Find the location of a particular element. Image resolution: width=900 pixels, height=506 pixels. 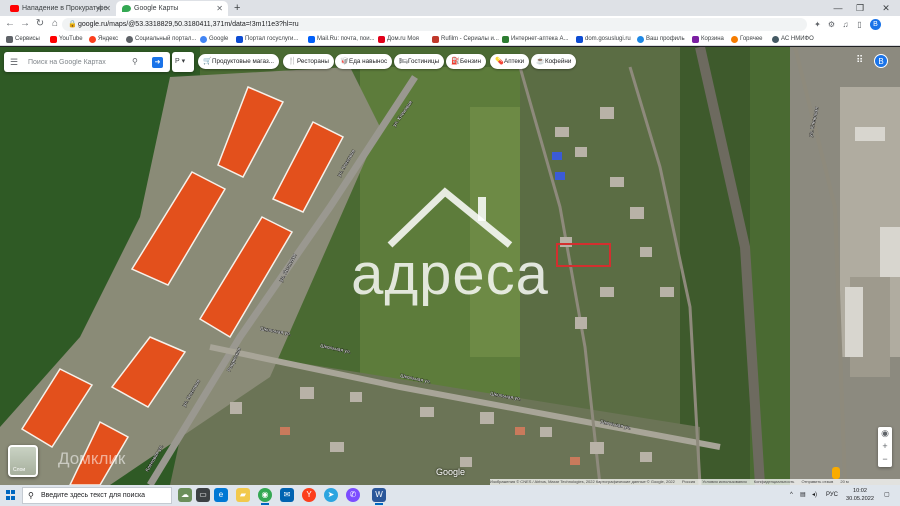

bookmark-google: Google is located at coordinates (214, 39).